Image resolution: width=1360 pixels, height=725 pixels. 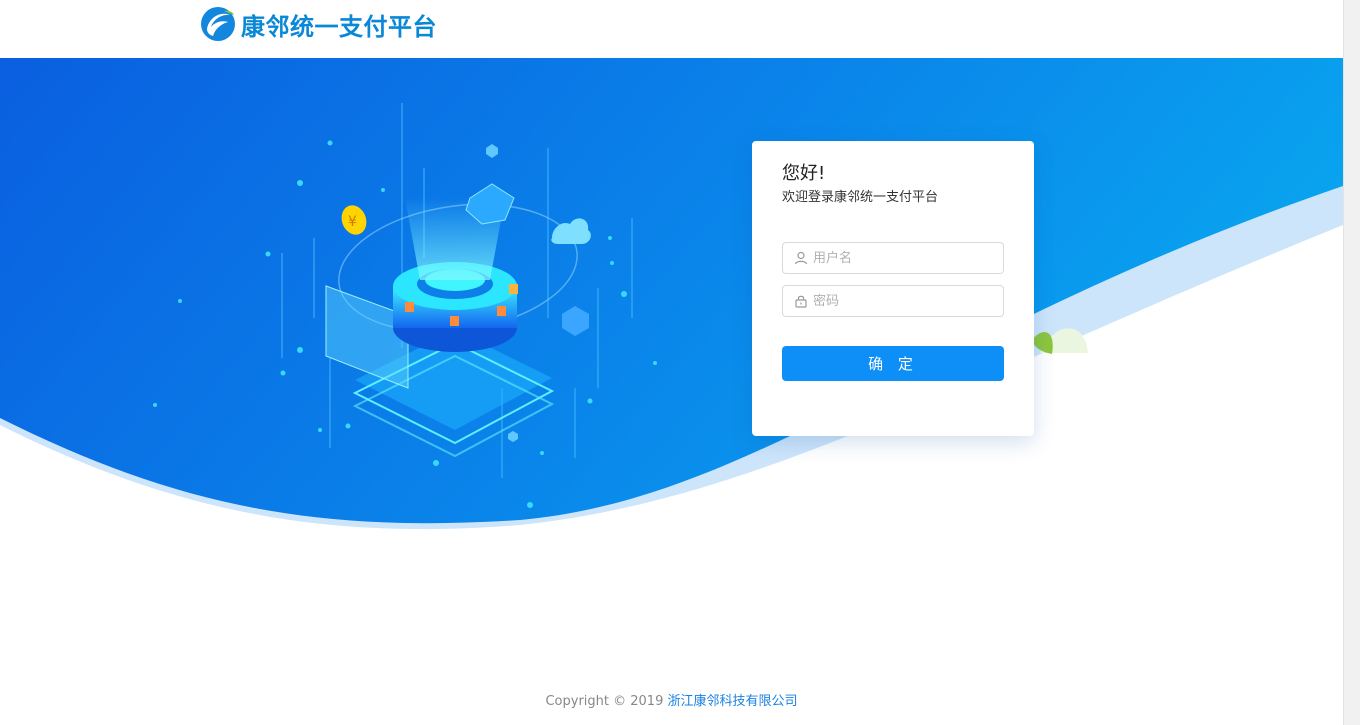 What do you see at coordinates (671, 29) in the screenshot?
I see `header: 康邻统一支付平台` at bounding box center [671, 29].